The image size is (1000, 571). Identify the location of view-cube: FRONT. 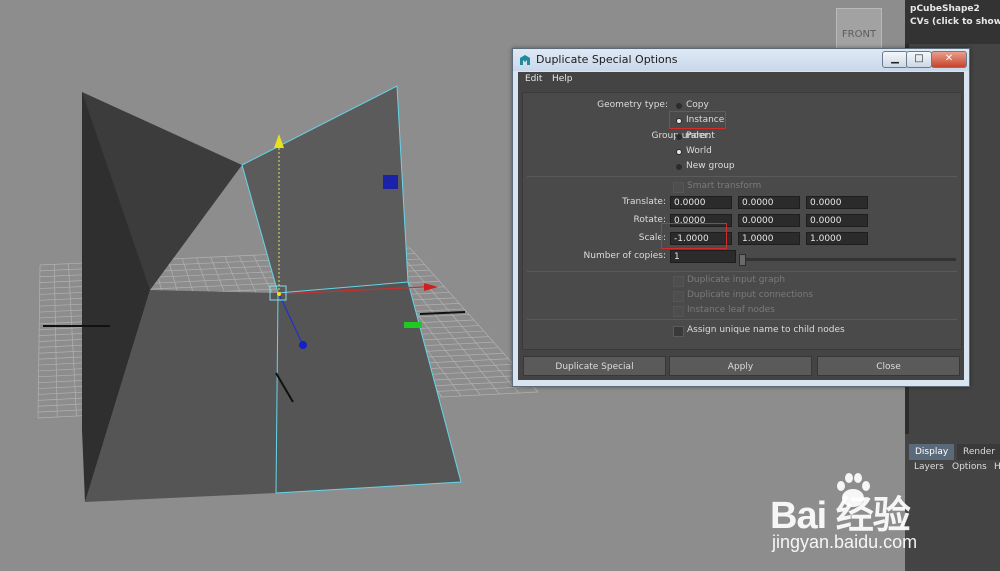
(859, 29).